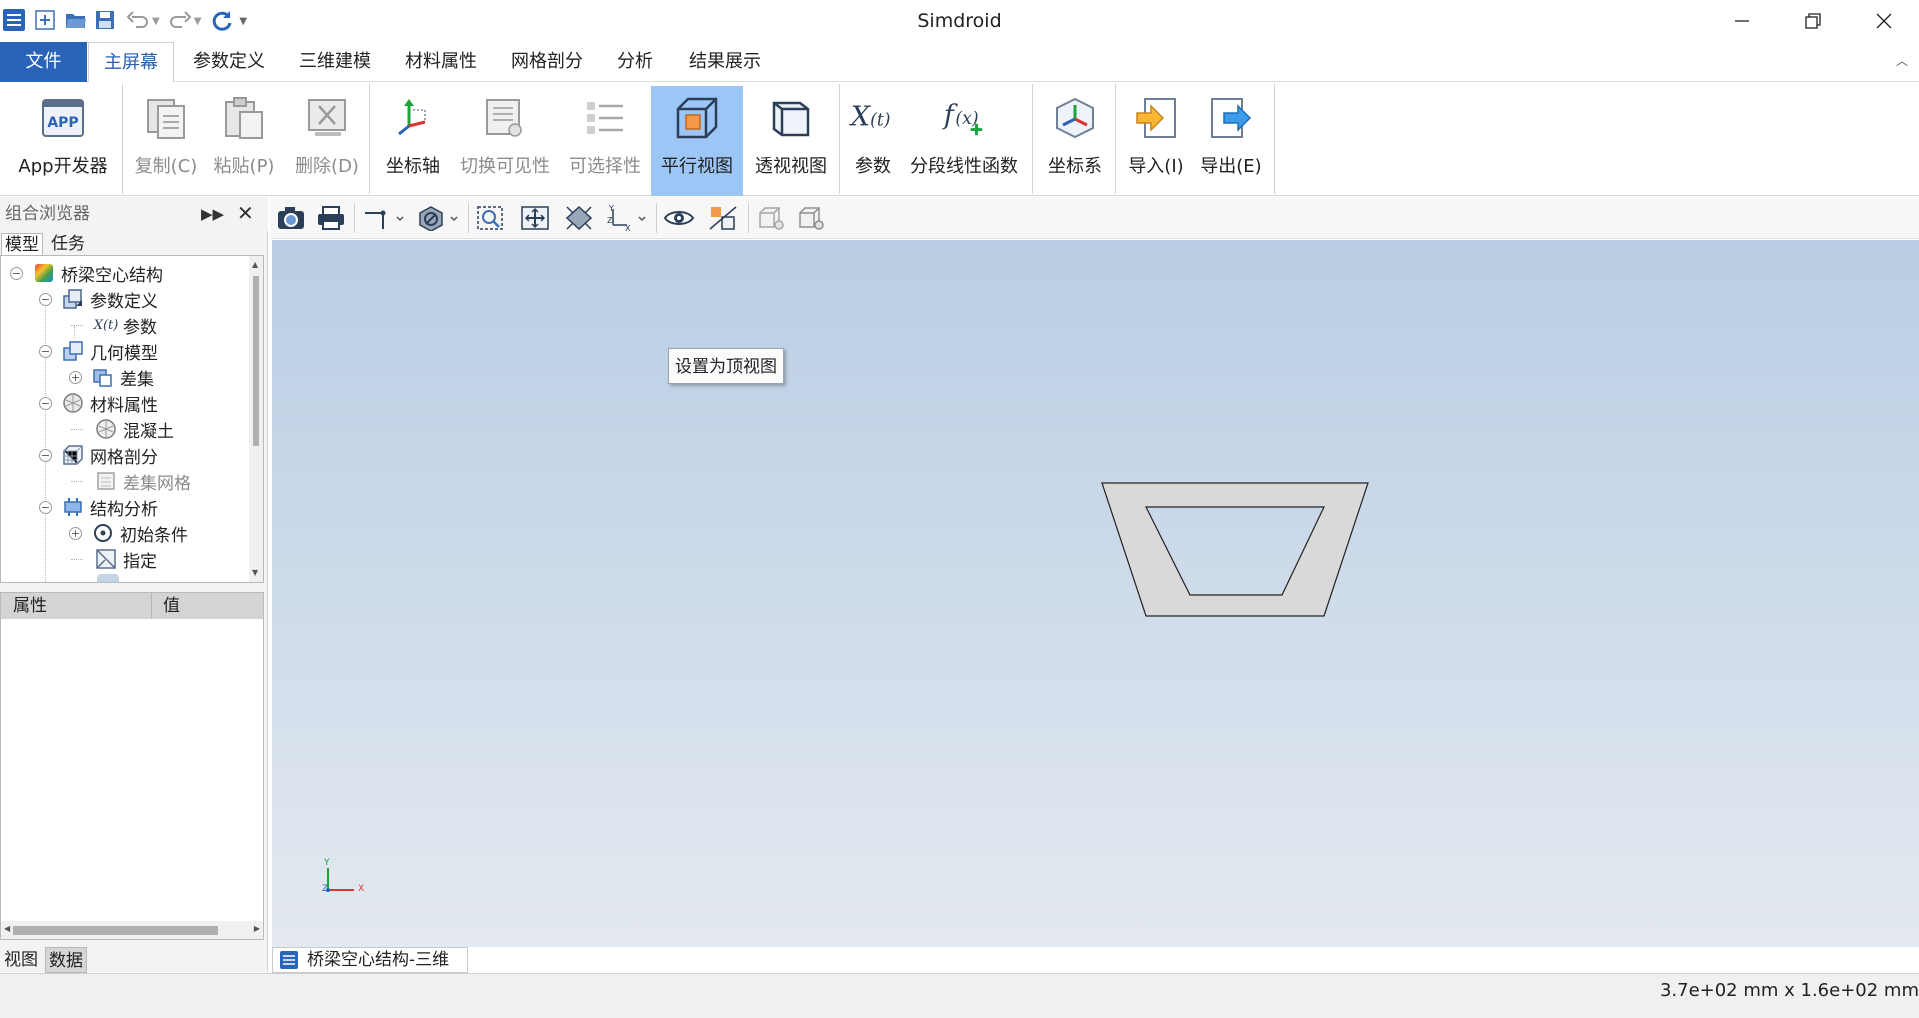  Describe the element at coordinates (244, 141) in the screenshot. I see `paste-button: 粘贴(P)` at that location.